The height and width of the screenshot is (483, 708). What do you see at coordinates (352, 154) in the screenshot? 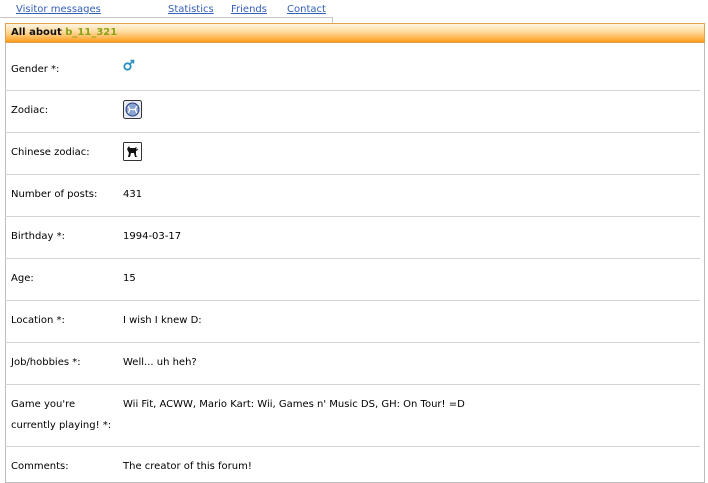
I see `row-chinese-zodiac: Chinese zodiac:` at bounding box center [352, 154].